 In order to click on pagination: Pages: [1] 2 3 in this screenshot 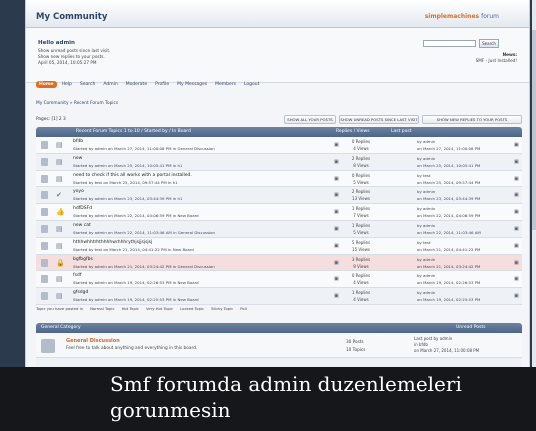, I will do `click(51, 119)`.